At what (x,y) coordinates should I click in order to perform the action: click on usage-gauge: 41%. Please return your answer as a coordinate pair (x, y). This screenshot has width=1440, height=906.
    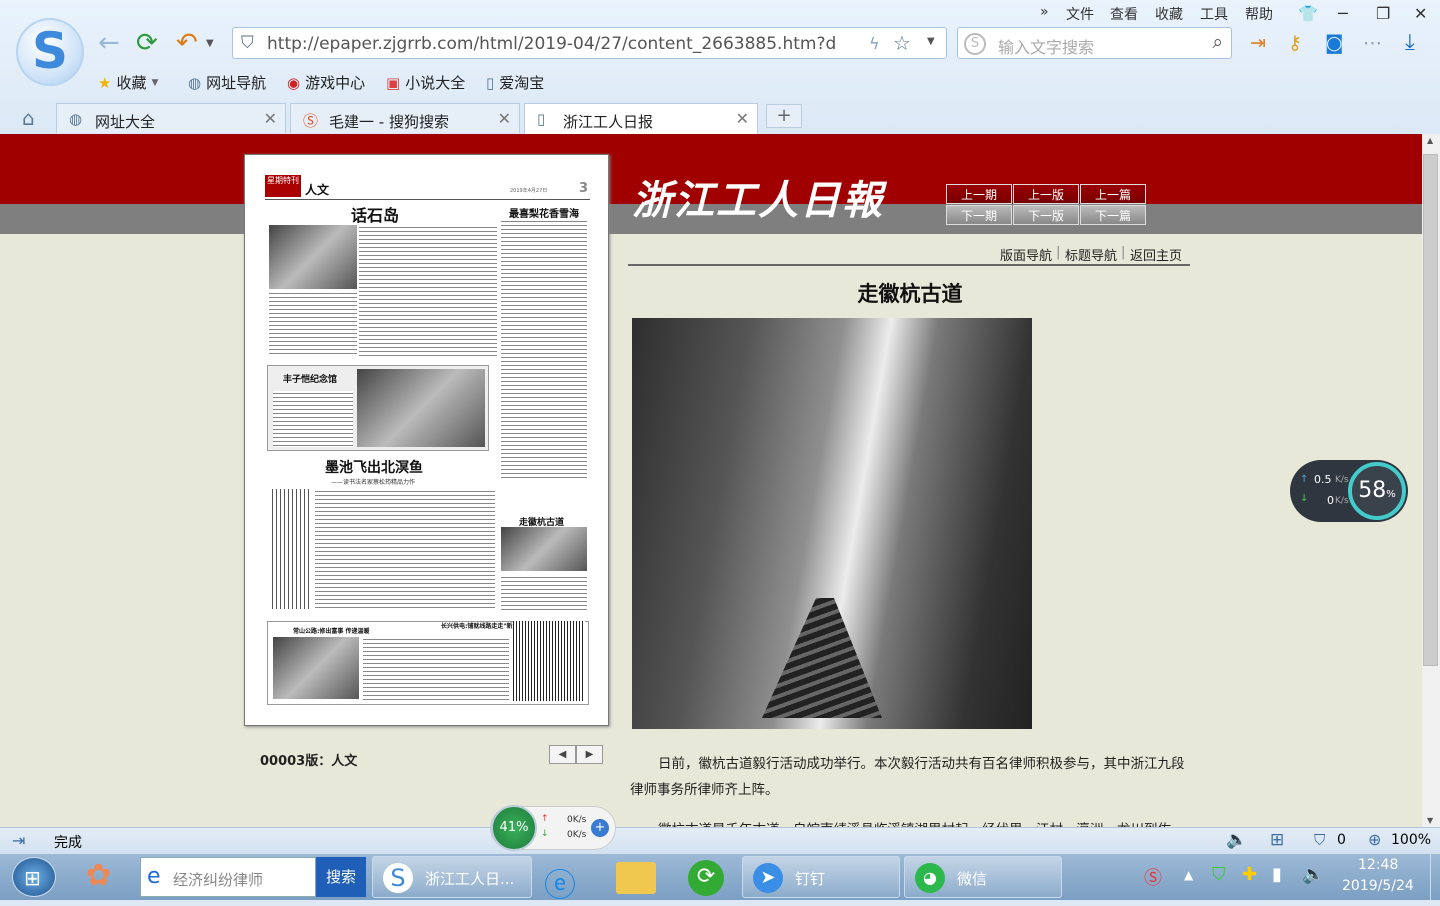
    Looking at the image, I should click on (514, 828).